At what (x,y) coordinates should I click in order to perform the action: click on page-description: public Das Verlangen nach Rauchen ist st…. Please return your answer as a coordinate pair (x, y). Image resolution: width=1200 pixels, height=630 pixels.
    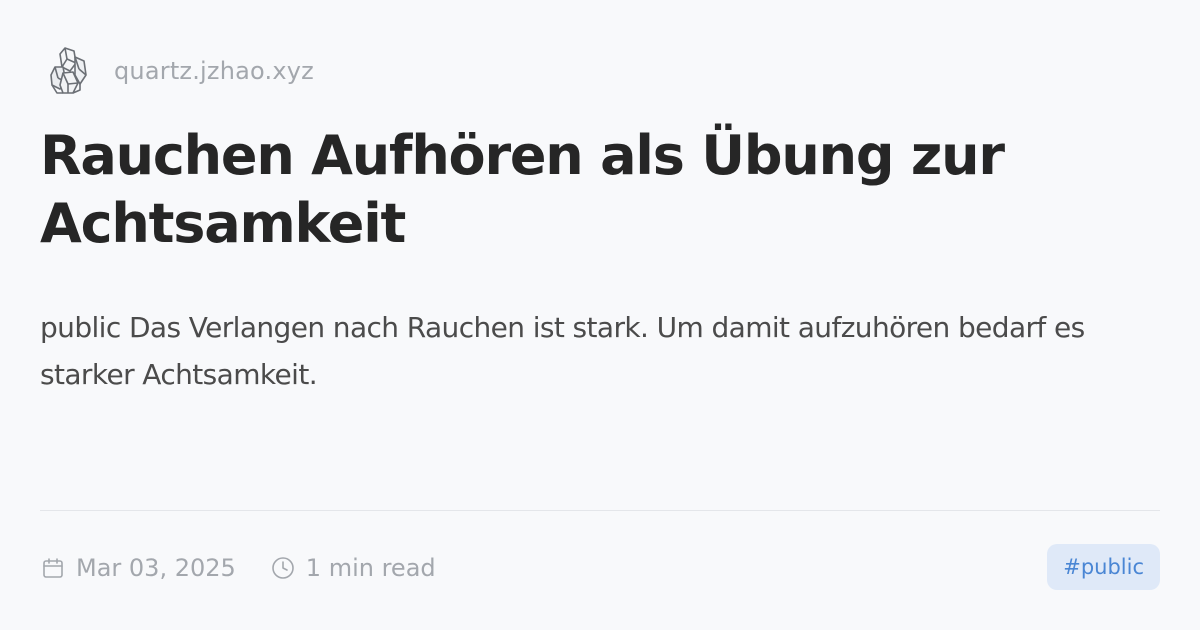
    Looking at the image, I should click on (562, 351).